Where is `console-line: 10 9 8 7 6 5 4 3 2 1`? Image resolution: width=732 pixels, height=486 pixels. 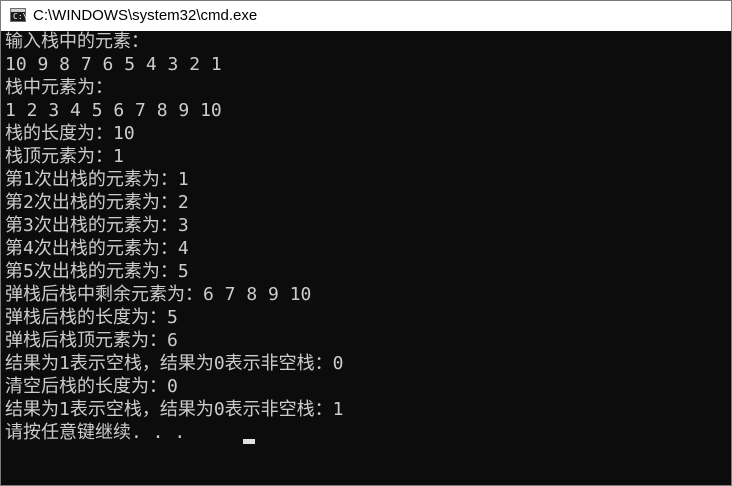
console-line: 10 9 8 7 6 5 4 3 2 1 is located at coordinates (113, 64).